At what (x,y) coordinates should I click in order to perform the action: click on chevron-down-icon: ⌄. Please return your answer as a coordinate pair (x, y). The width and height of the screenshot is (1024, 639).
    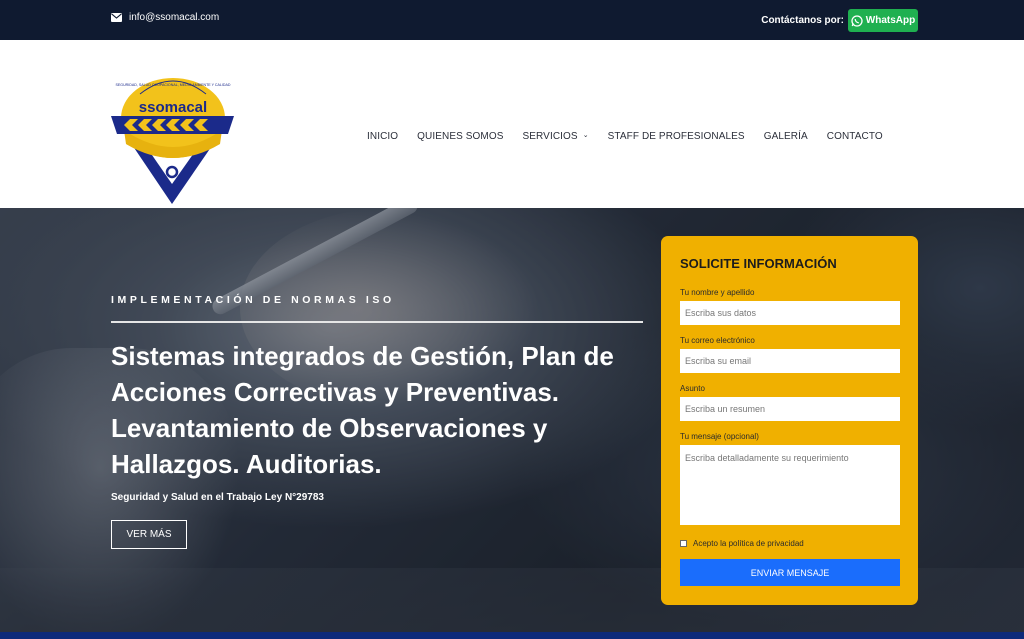
    Looking at the image, I should click on (585, 135).